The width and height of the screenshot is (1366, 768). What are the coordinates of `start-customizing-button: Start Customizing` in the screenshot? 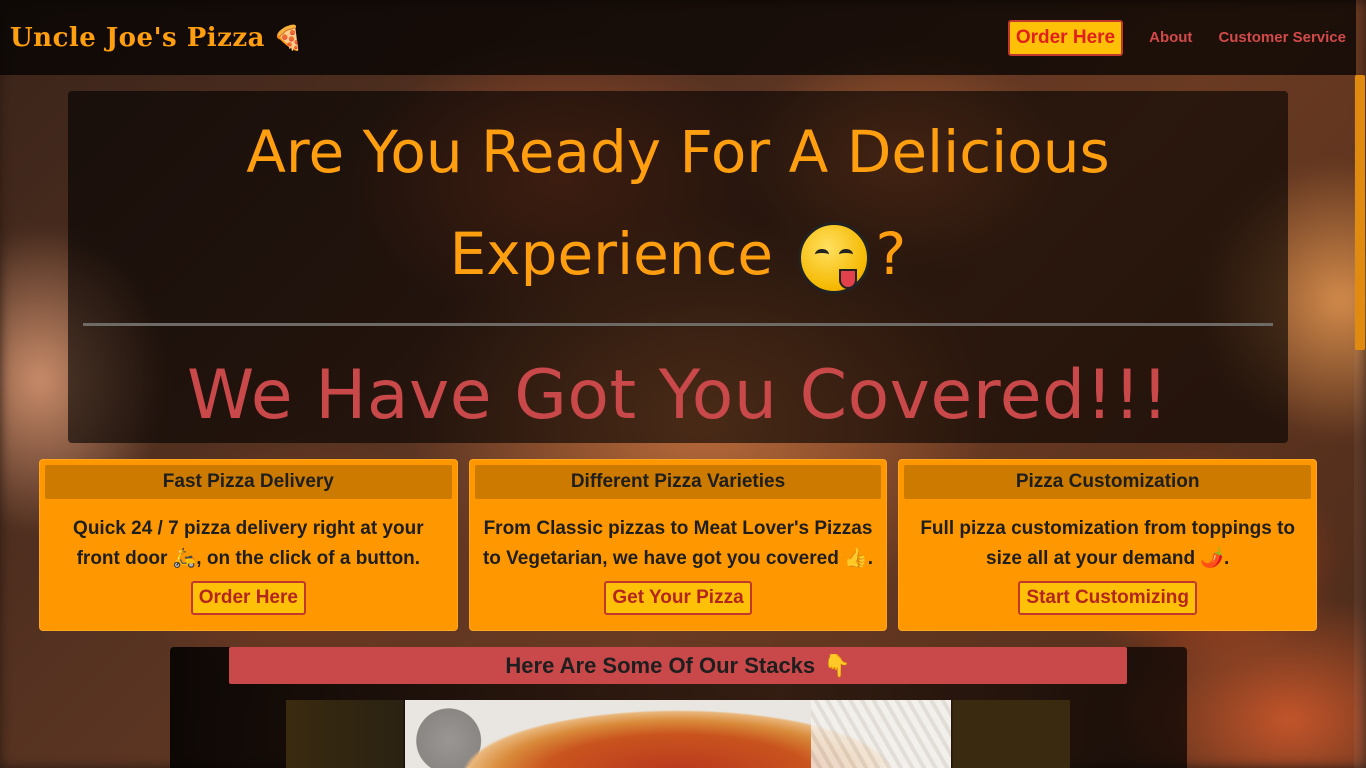 It's located at (1107, 598).